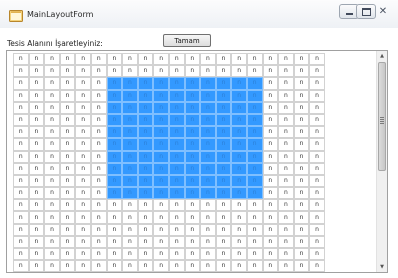 The height and width of the screenshot is (278, 398). What do you see at coordinates (382, 56) in the screenshot?
I see `scroll-up-arrow-icon: ▲` at bounding box center [382, 56].